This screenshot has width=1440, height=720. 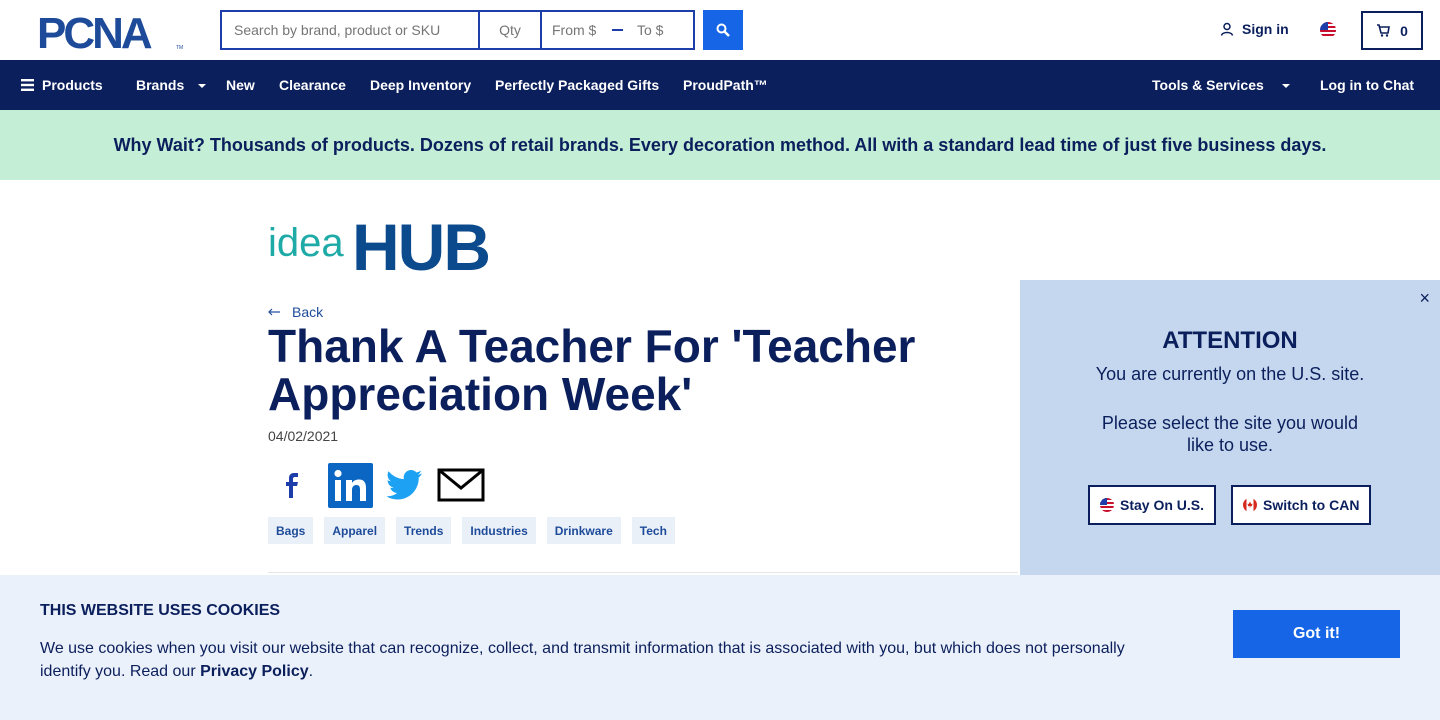 I want to click on svg-text: TM, so click(x=179, y=47).